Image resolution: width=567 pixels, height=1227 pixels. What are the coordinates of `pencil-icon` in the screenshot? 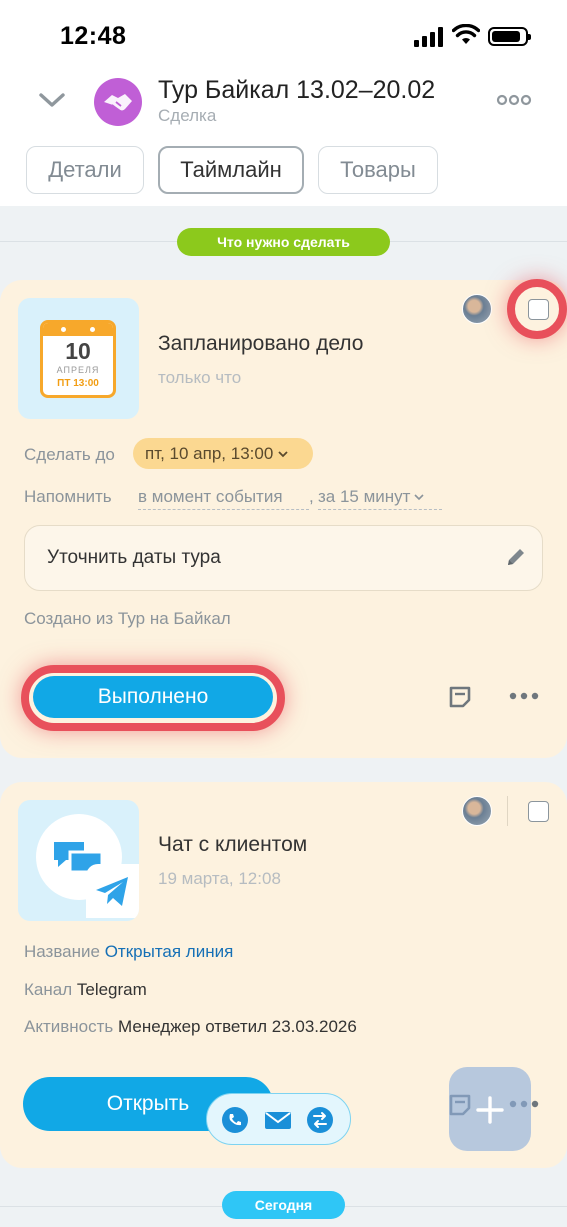 It's located at (516, 557).